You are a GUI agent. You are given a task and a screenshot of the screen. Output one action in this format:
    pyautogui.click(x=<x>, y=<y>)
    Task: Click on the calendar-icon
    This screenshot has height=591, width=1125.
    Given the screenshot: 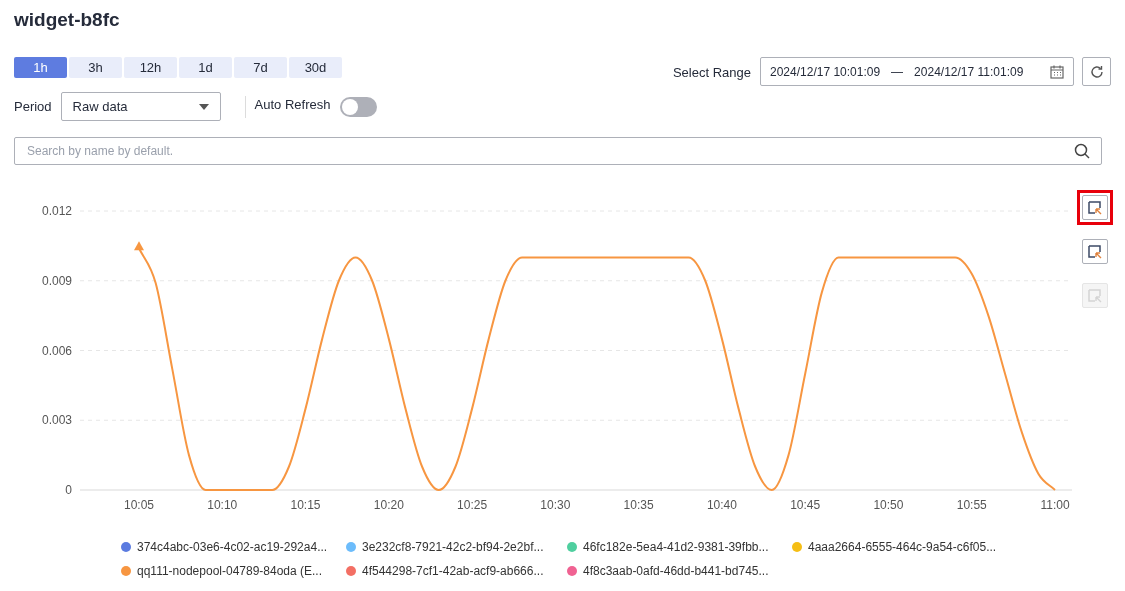 What is the action you would take?
    pyautogui.click(x=1057, y=71)
    